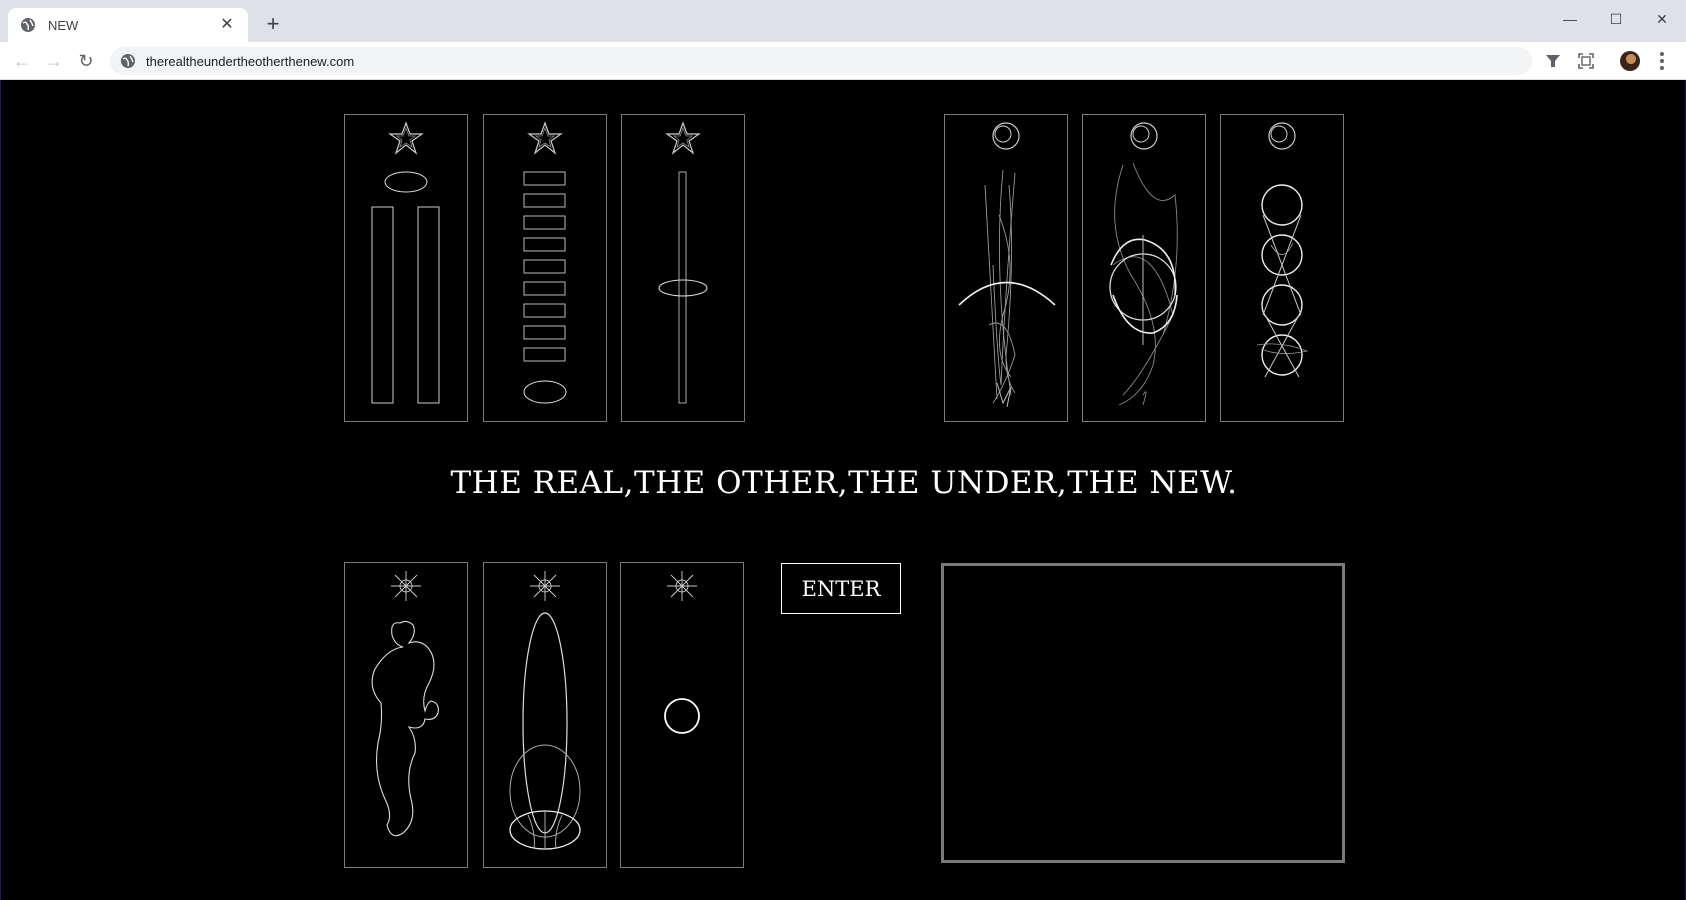 The height and width of the screenshot is (900, 1686). What do you see at coordinates (1282, 250) in the screenshot?
I see `chain-of-circles-illustration` at bounding box center [1282, 250].